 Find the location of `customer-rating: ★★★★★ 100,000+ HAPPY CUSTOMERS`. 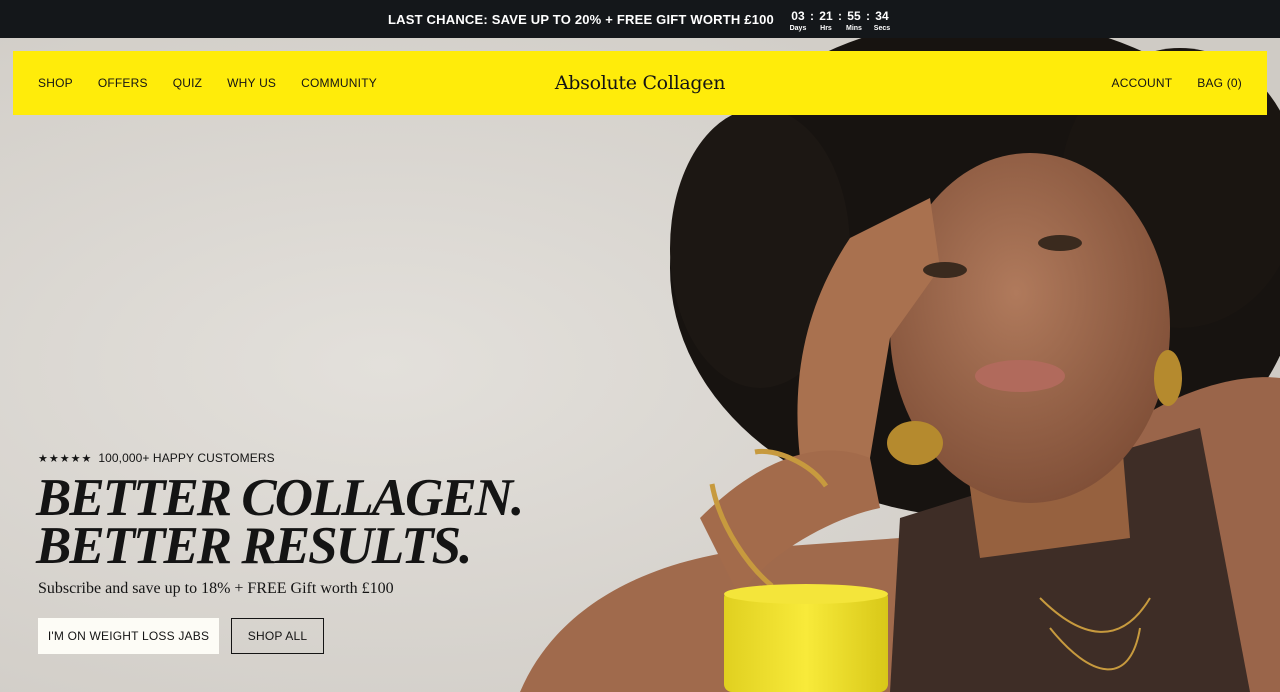

customer-rating: ★★★★★ 100,000+ HAPPY CUSTOMERS is located at coordinates (156, 458).